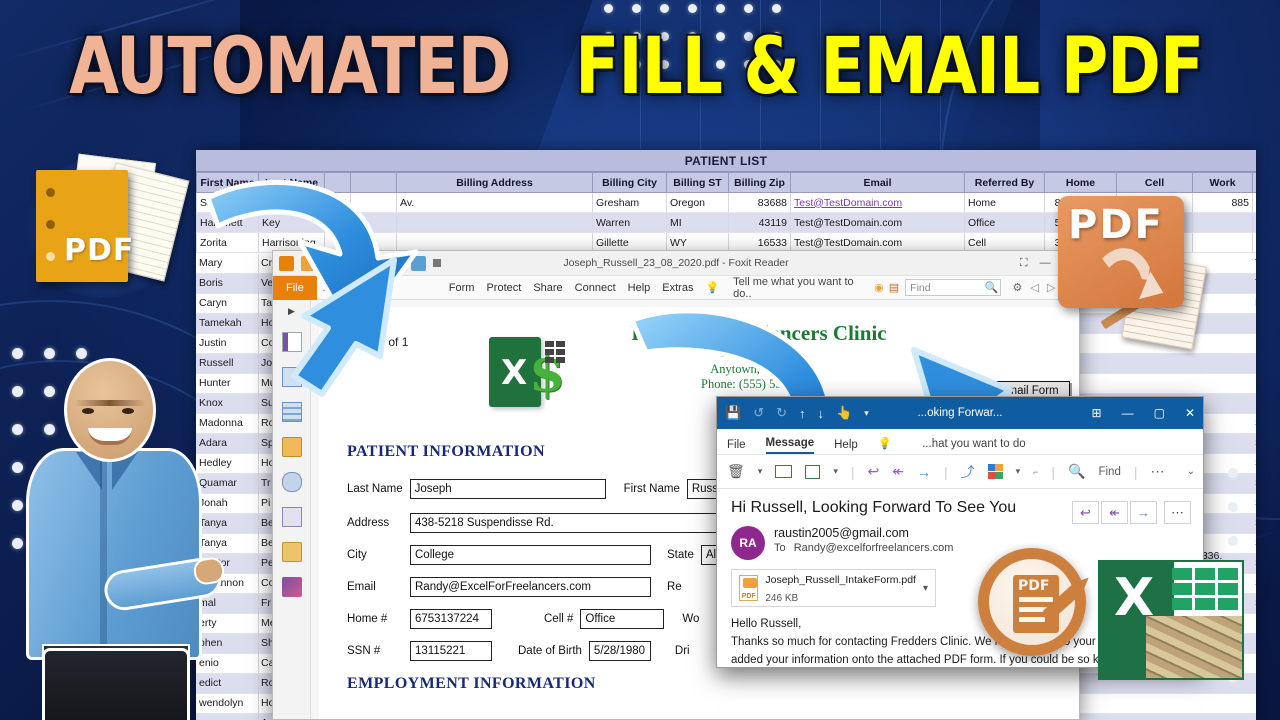 The image size is (1280, 720). Describe the element at coordinates (373, 222) in the screenshot. I see `cell-extra-2: 26` at that location.